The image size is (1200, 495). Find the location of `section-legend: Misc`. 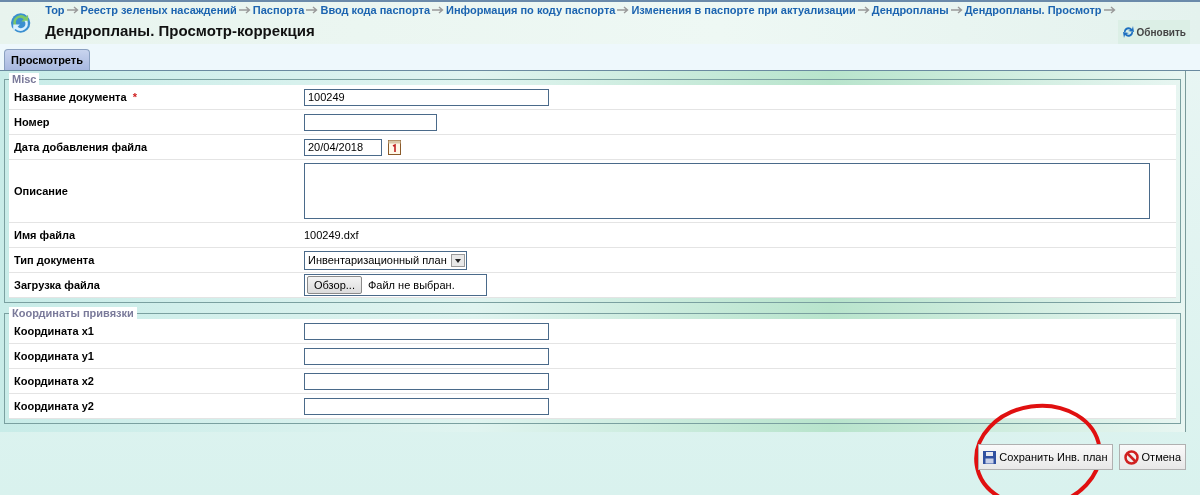

section-legend: Misc is located at coordinates (24, 79).